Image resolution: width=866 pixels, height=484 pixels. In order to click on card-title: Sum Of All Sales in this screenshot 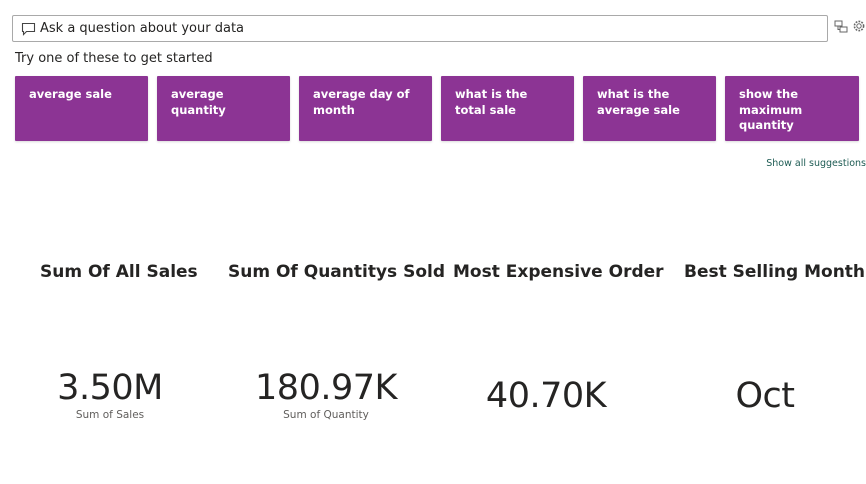, I will do `click(119, 272)`.